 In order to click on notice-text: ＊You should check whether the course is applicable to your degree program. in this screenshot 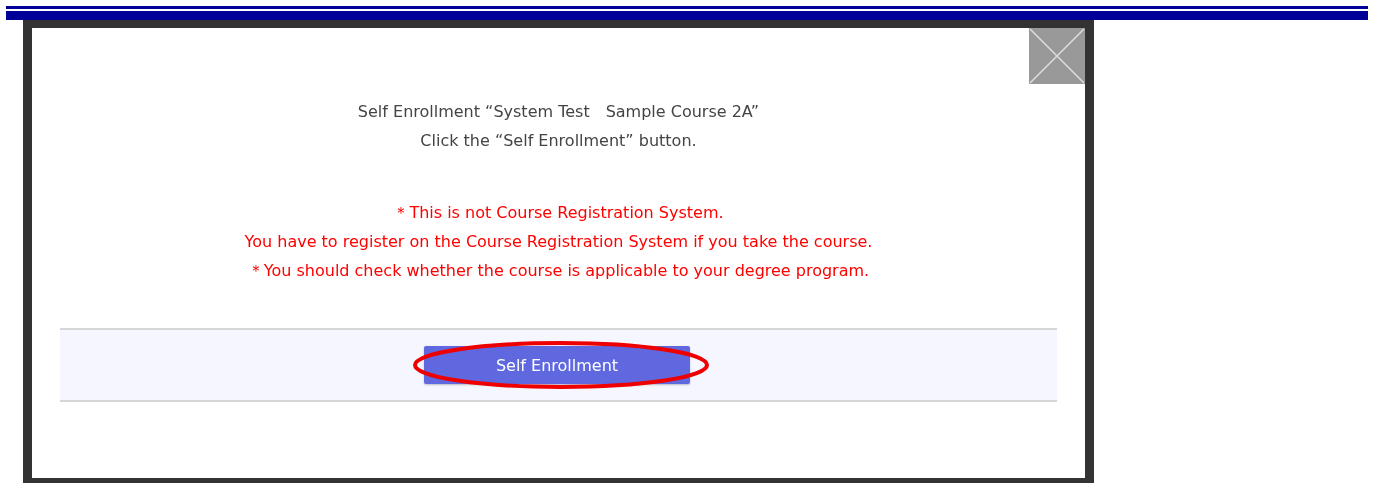, I will do `click(558, 270)`.